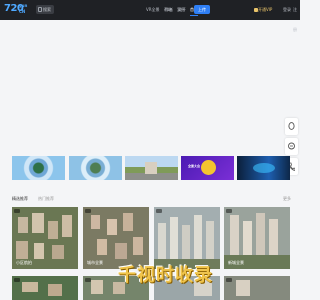 The width and height of the screenshot is (320, 300). Describe the element at coordinates (20, 198) in the screenshot. I see `section-title: 精选推荐` at that location.